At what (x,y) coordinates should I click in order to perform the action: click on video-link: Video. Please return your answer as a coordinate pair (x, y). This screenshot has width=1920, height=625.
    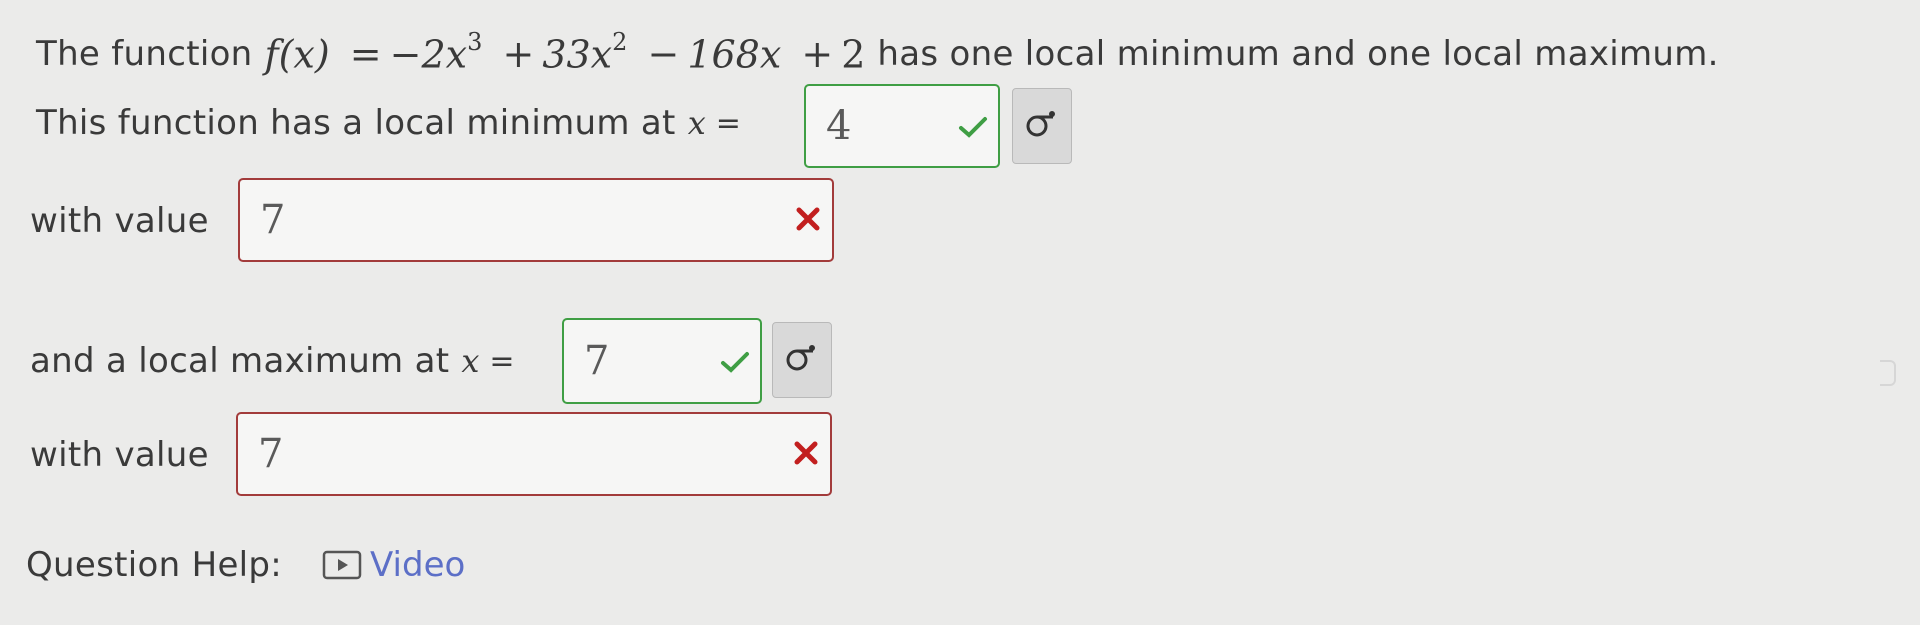
    Looking at the image, I should click on (417, 565).